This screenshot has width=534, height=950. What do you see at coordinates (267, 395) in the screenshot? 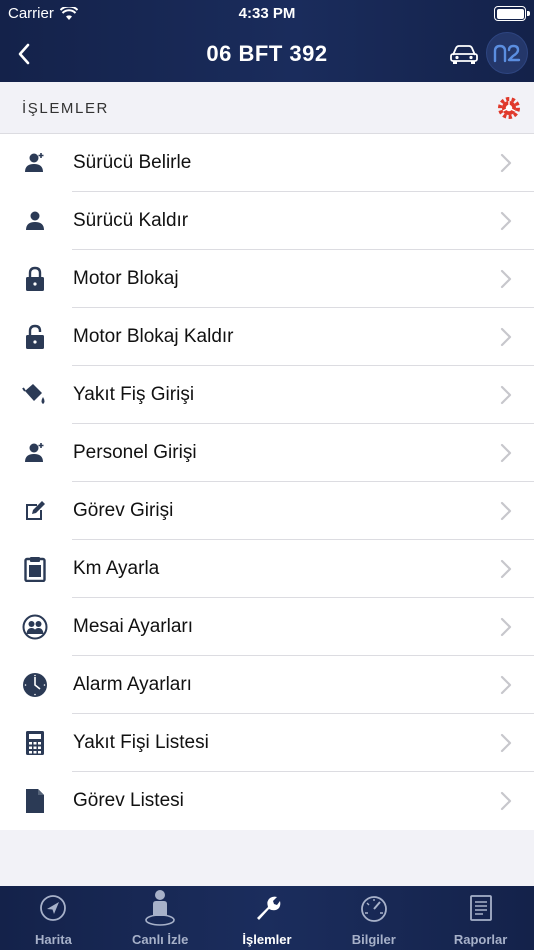
I see `list-item-yakit-fis-girisi: Yakıt Fiş Girişi` at bounding box center [267, 395].